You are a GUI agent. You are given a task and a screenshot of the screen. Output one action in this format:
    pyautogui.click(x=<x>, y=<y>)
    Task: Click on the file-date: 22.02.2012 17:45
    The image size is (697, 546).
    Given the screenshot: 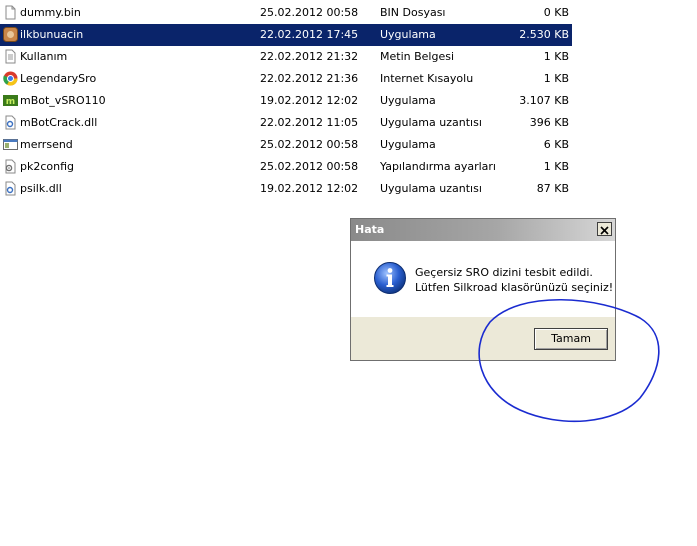 What is the action you would take?
    pyautogui.click(x=309, y=34)
    